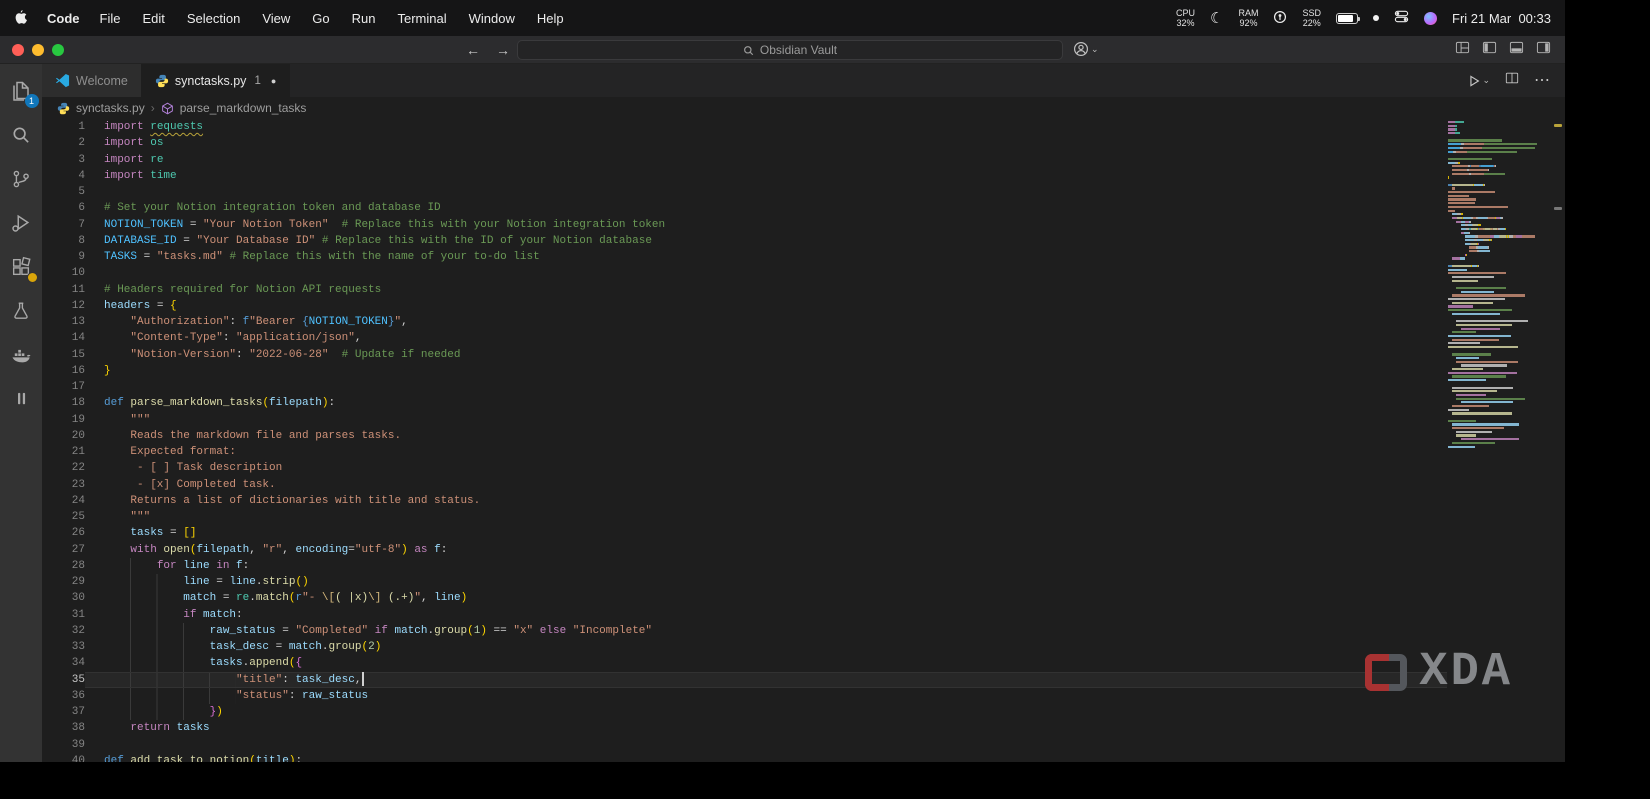 This screenshot has height=799, width=1650. Describe the element at coordinates (766, 757) in the screenshot. I see `line-content: def add_task_to_notion(title):` at that location.